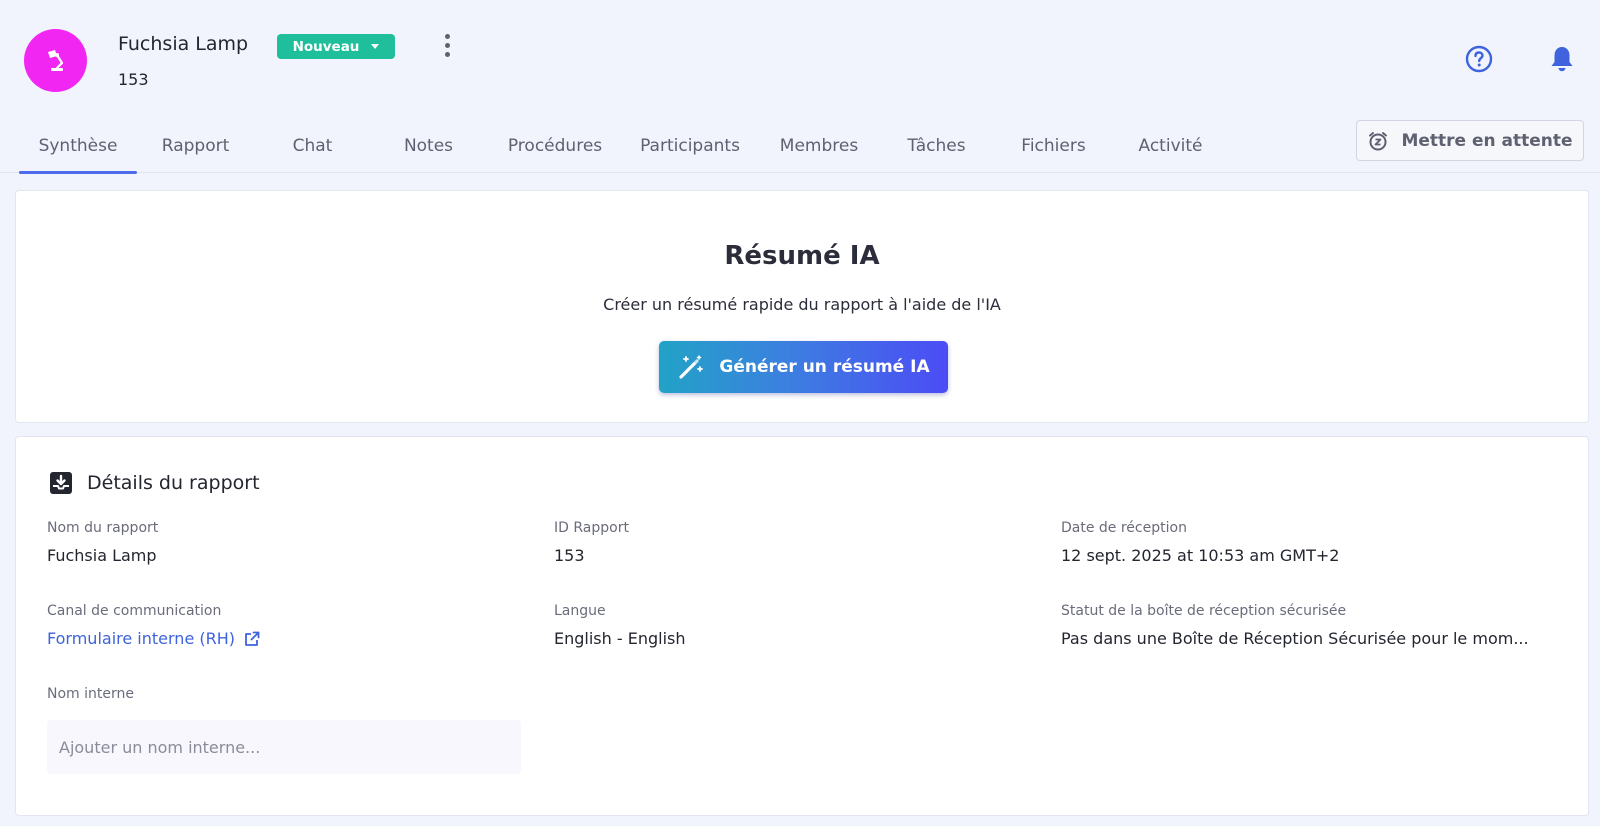 The image size is (1600, 826). Describe the element at coordinates (102, 555) in the screenshot. I see `report-name-value: Fuchsia Lamp` at that location.